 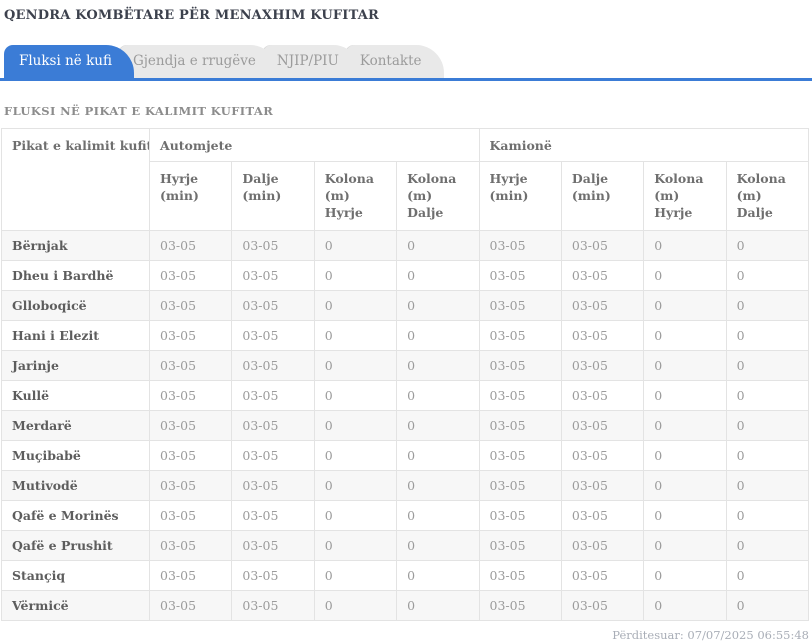 I want to click on table-row: Qafë e Prushit 03-05 03-05 0 0 03-05 03-05 0 0, so click(x=405, y=545).